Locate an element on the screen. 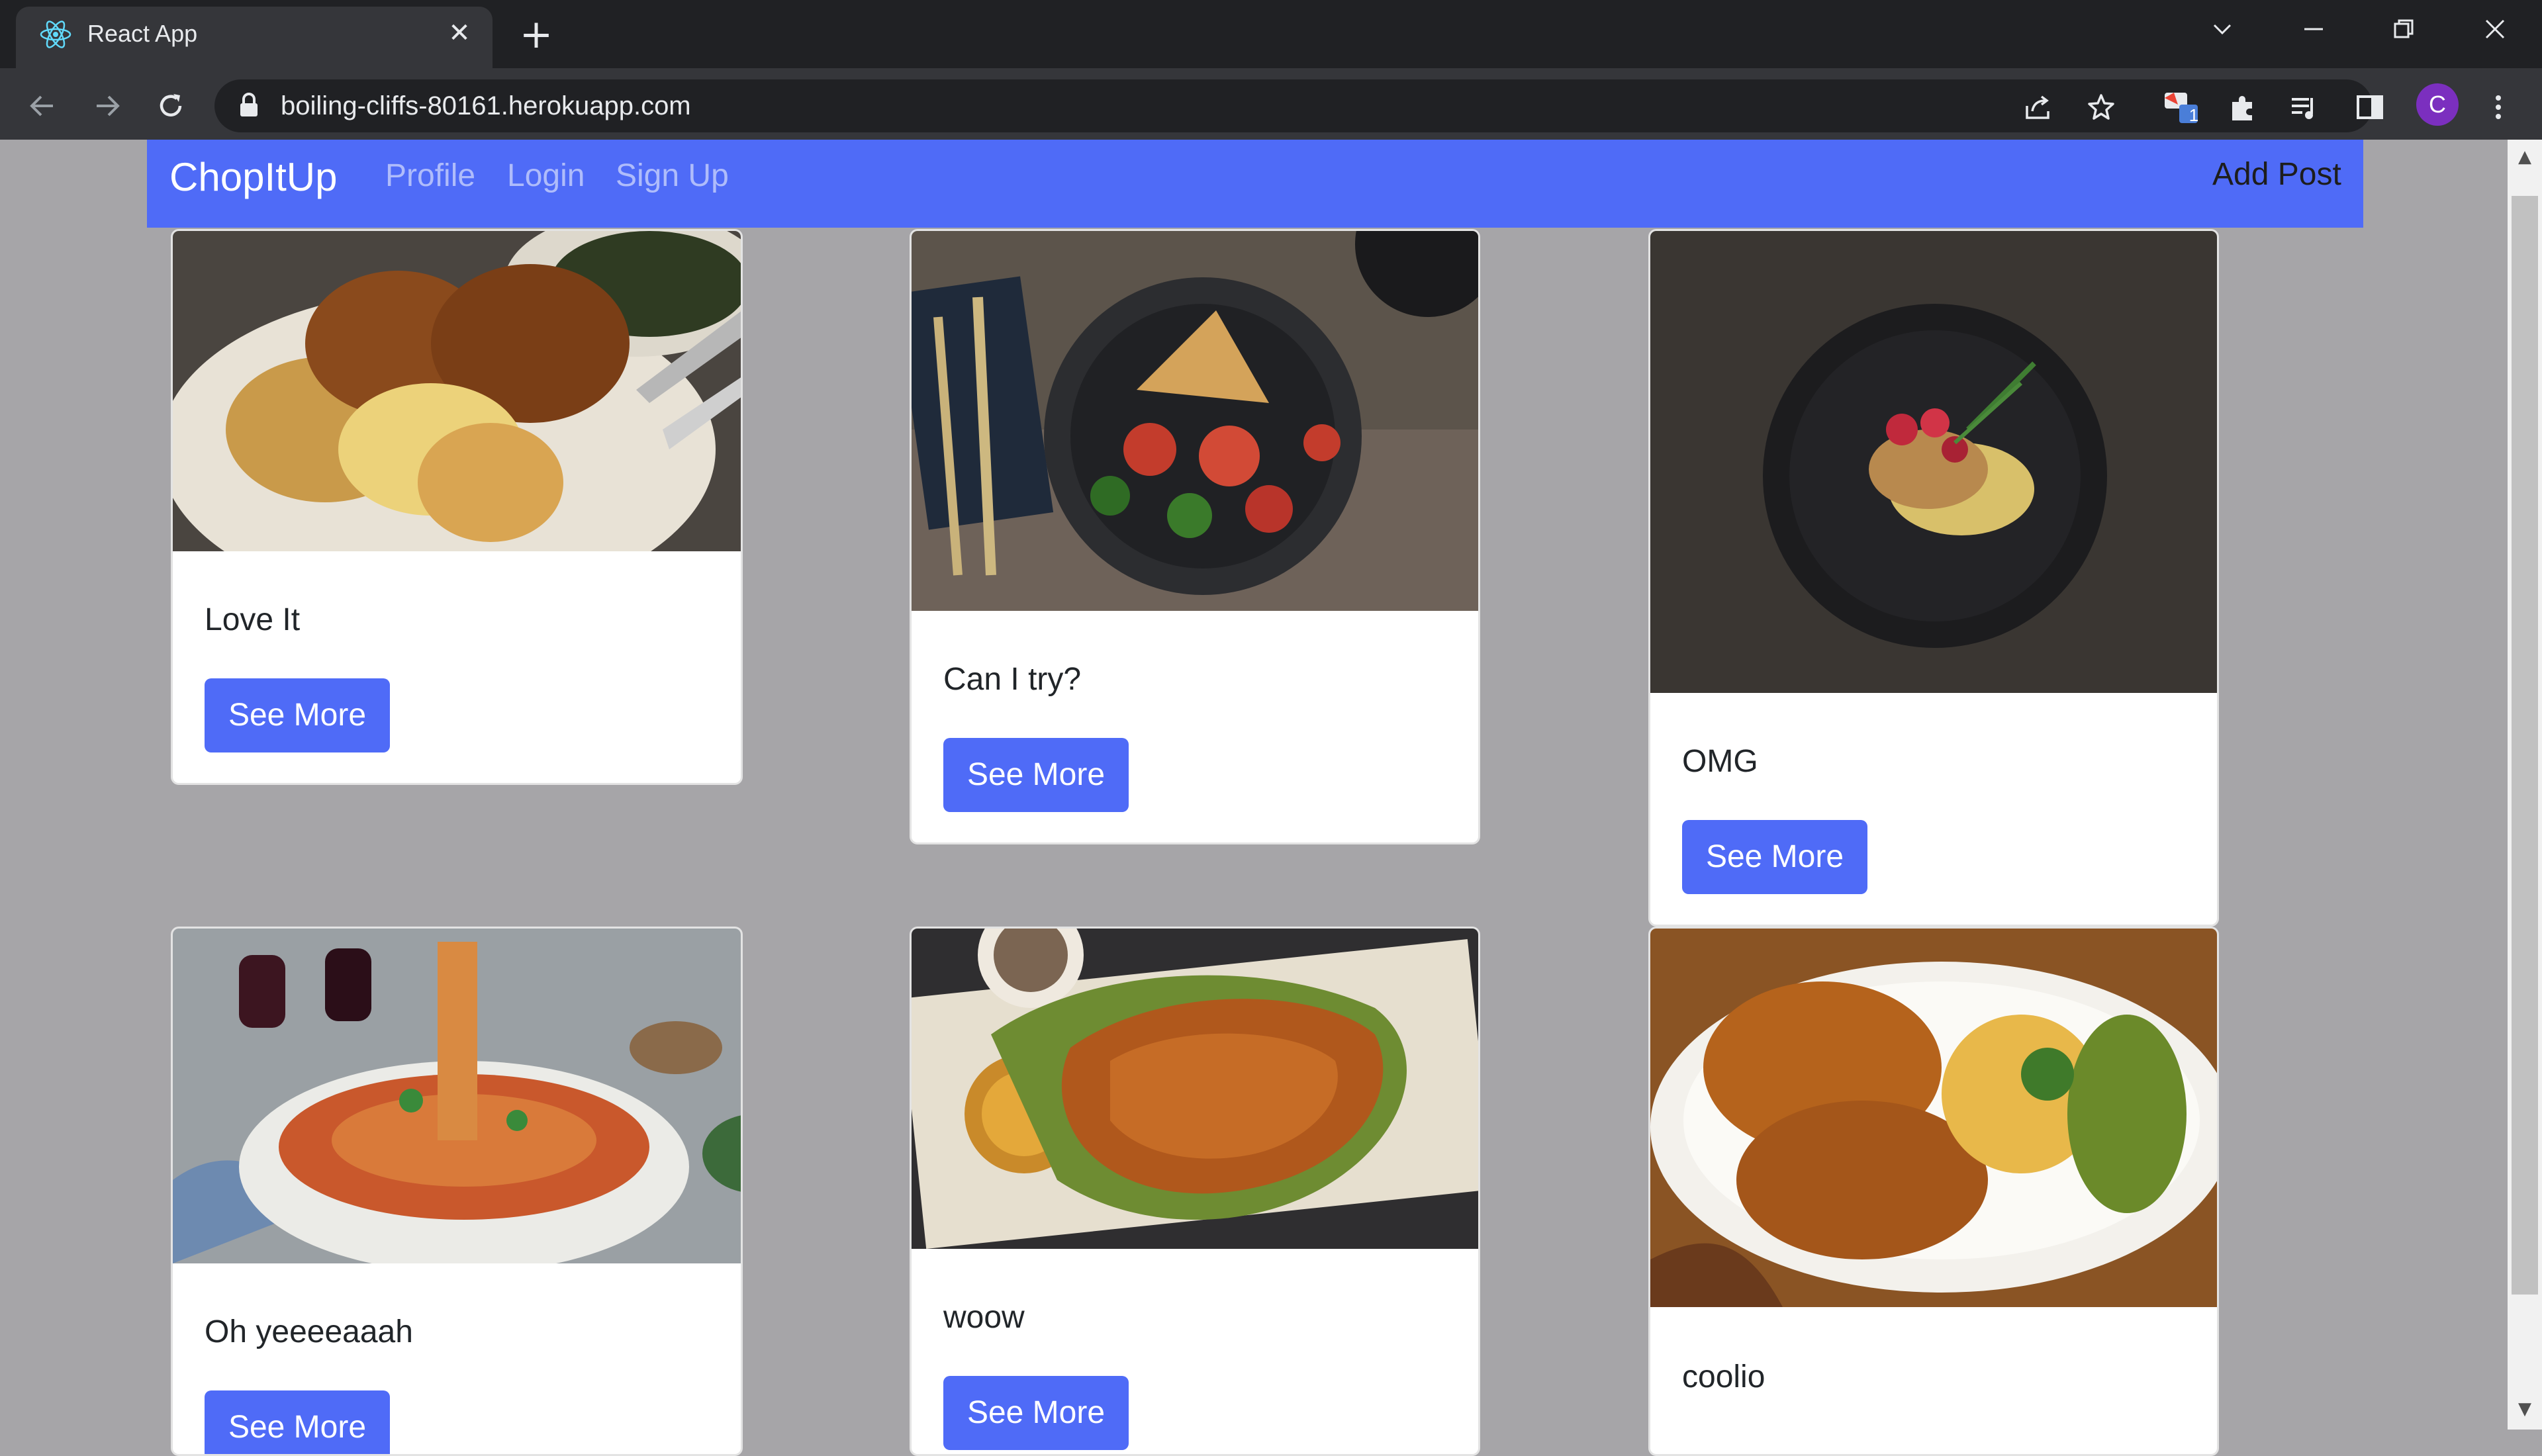 This screenshot has height=1456, width=2542. post-card: OMG See More is located at coordinates (1934, 578).